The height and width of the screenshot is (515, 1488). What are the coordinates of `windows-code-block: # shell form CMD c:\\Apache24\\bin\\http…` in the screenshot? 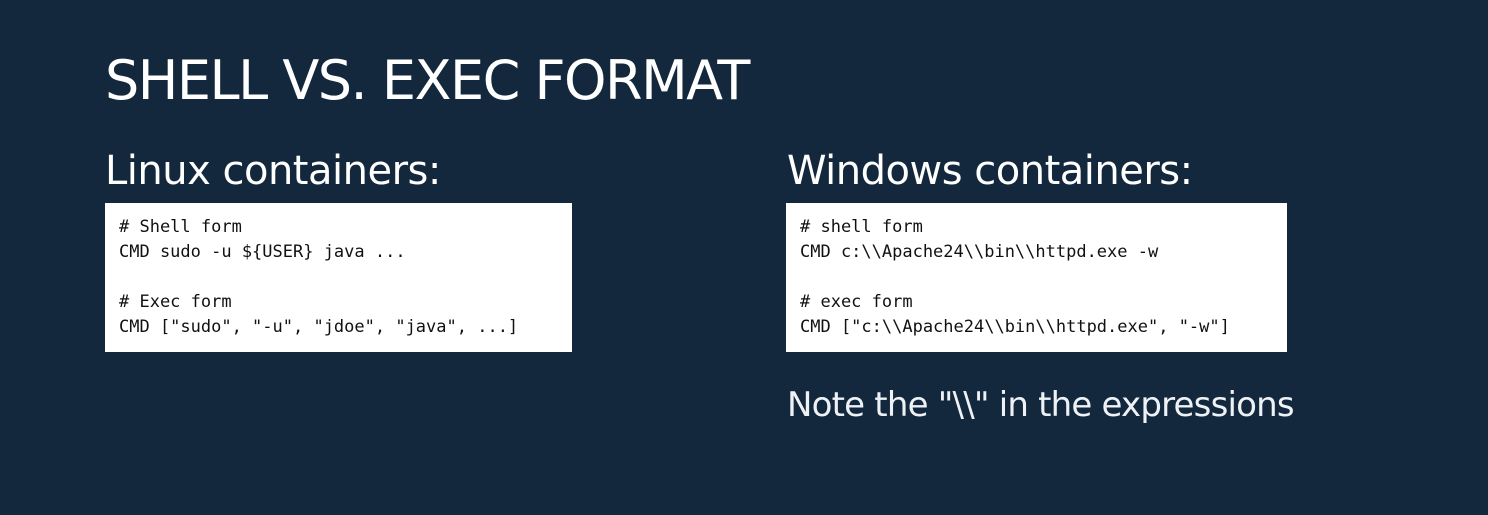 It's located at (1036, 277).